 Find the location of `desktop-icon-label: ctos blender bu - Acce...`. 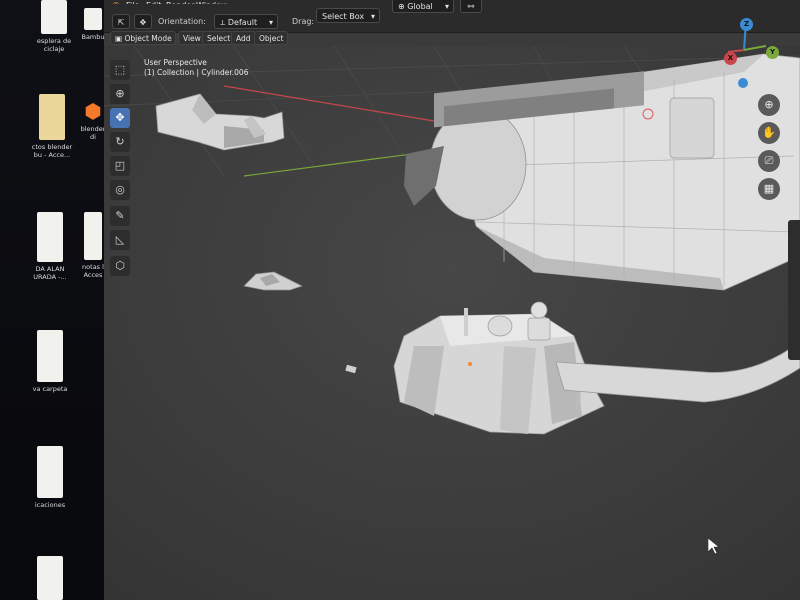

desktop-icon-label: ctos blender bu - Acce... is located at coordinates (52, 151).